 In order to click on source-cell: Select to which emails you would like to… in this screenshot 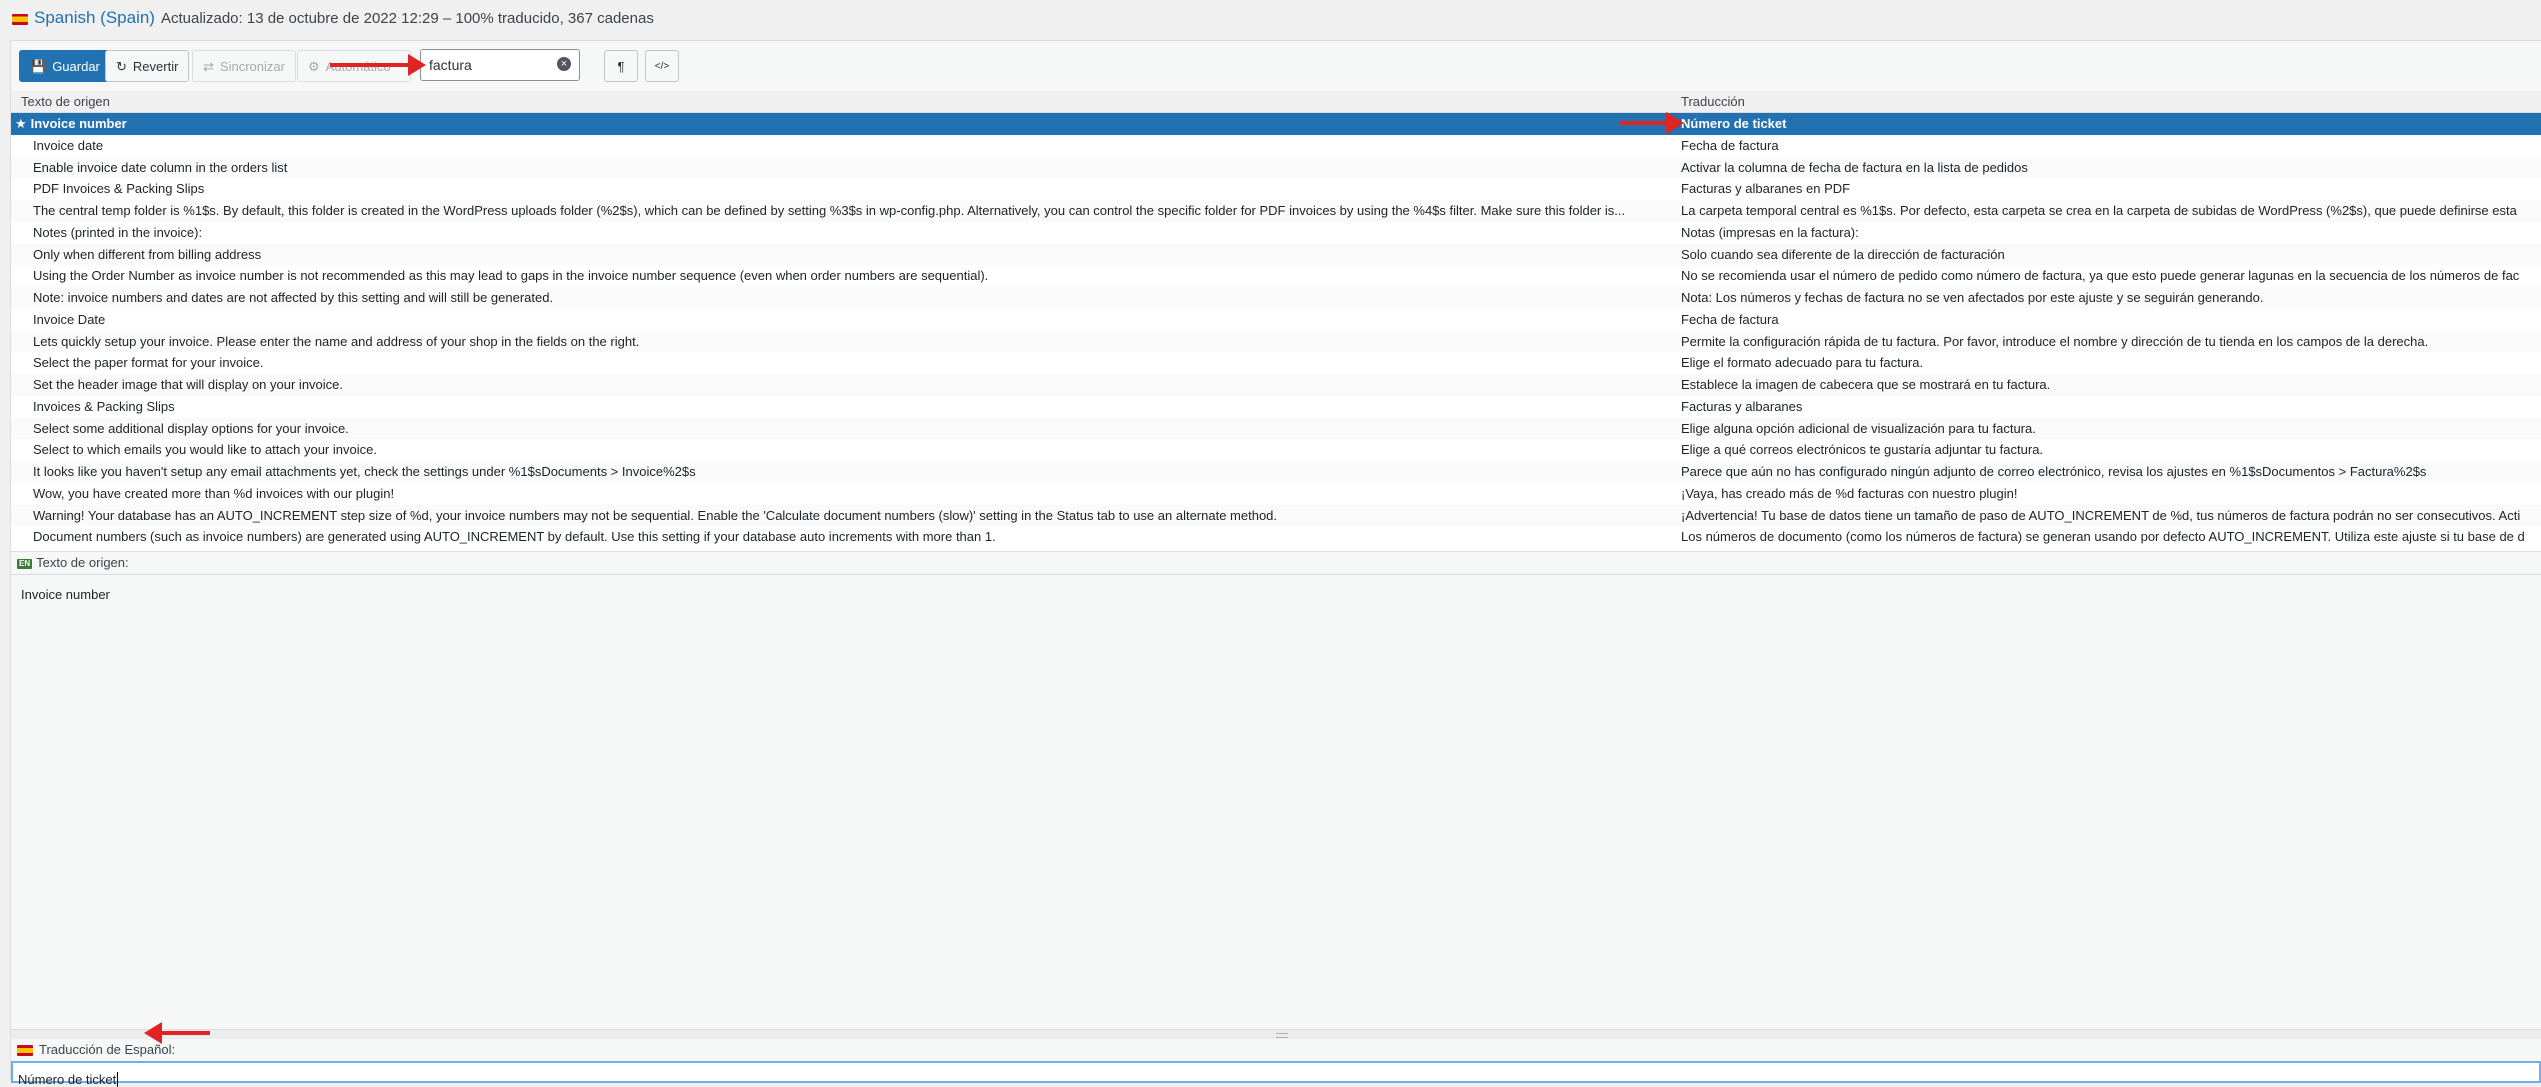, I will do `click(205, 450)`.